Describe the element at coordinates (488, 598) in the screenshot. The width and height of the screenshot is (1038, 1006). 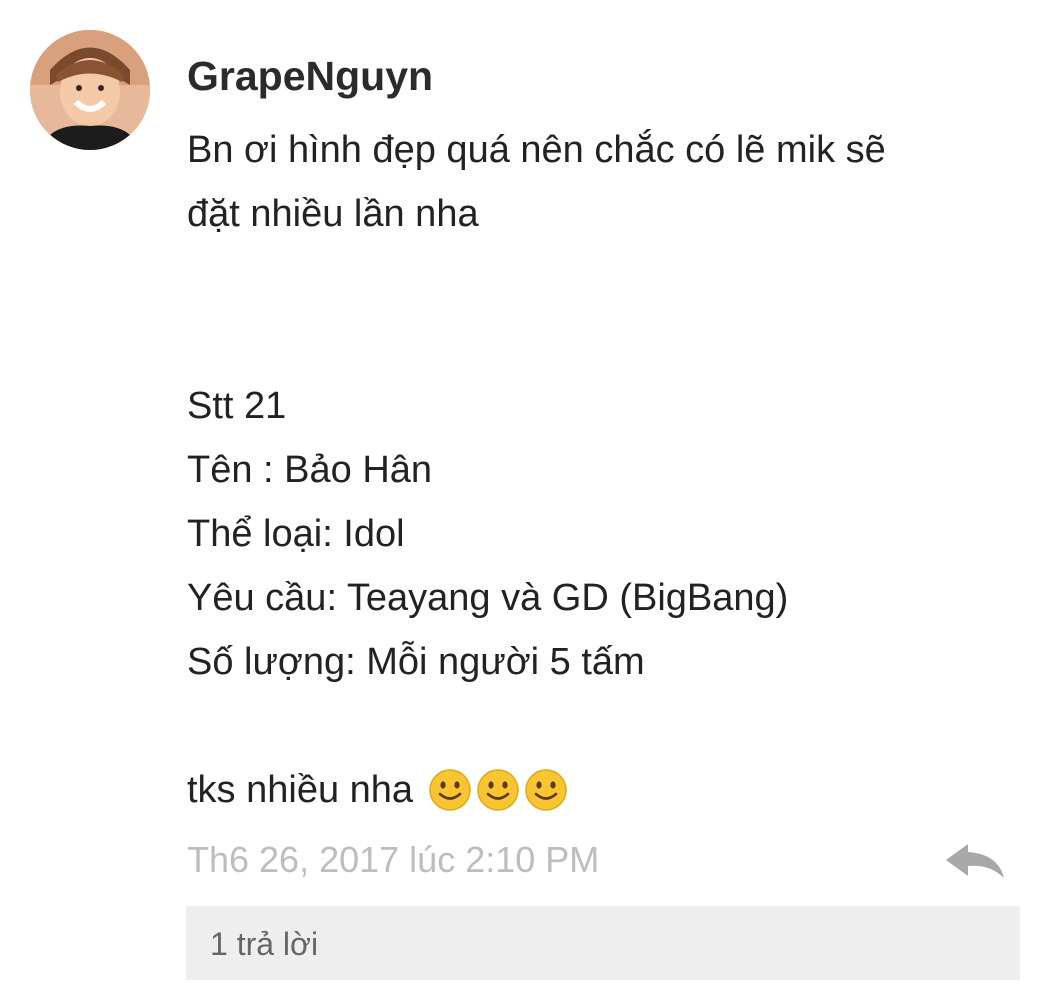
I see `body-line: Yêu cầu: Teayang và GD (BigBang)` at that location.